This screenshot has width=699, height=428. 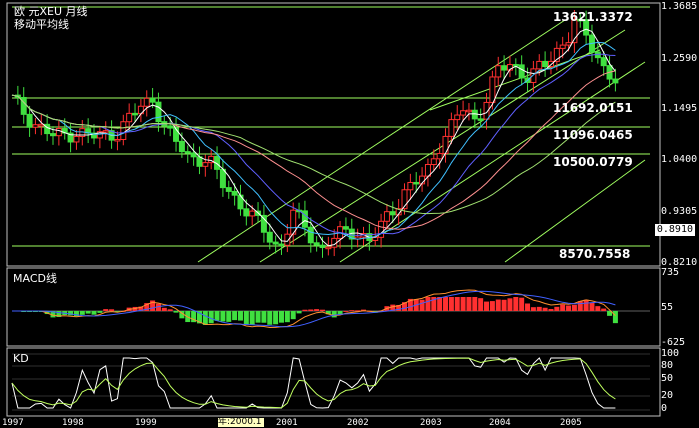 I want to click on cursor-date-tooltip: 年:2000.1, so click(x=241, y=422).